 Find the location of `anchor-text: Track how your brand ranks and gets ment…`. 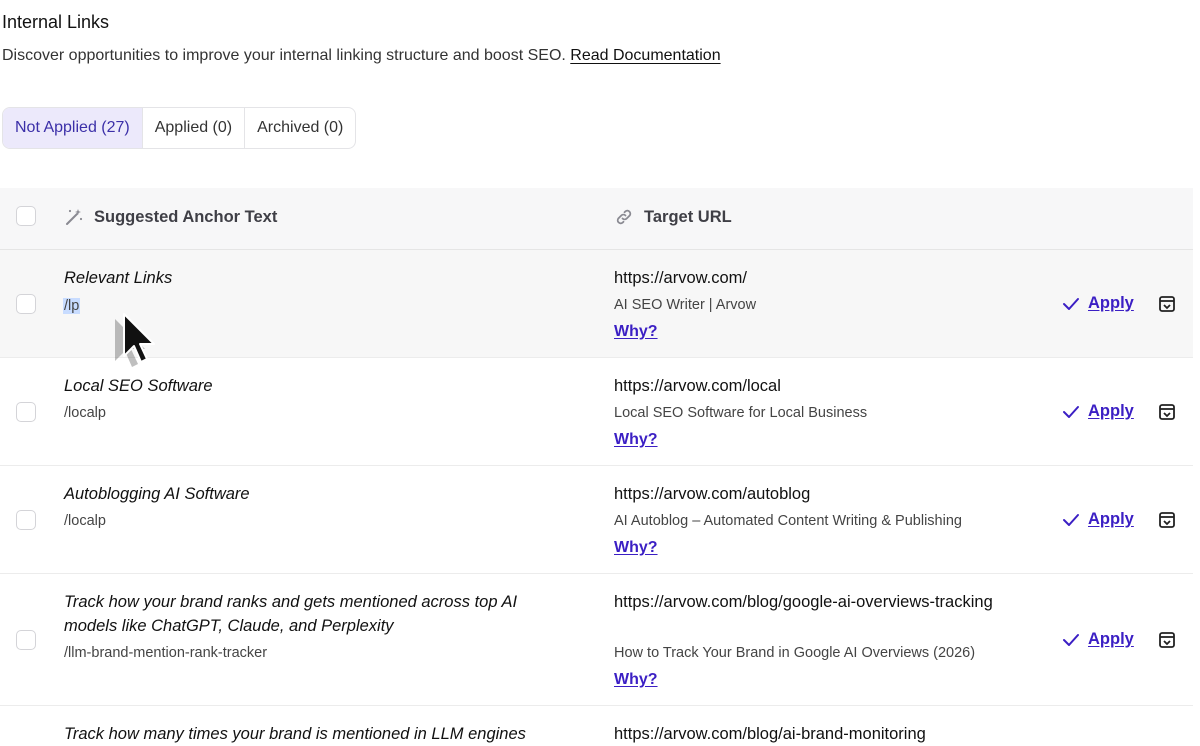

anchor-text: Track how your brand ranks and gets ment… is located at coordinates (291, 614).